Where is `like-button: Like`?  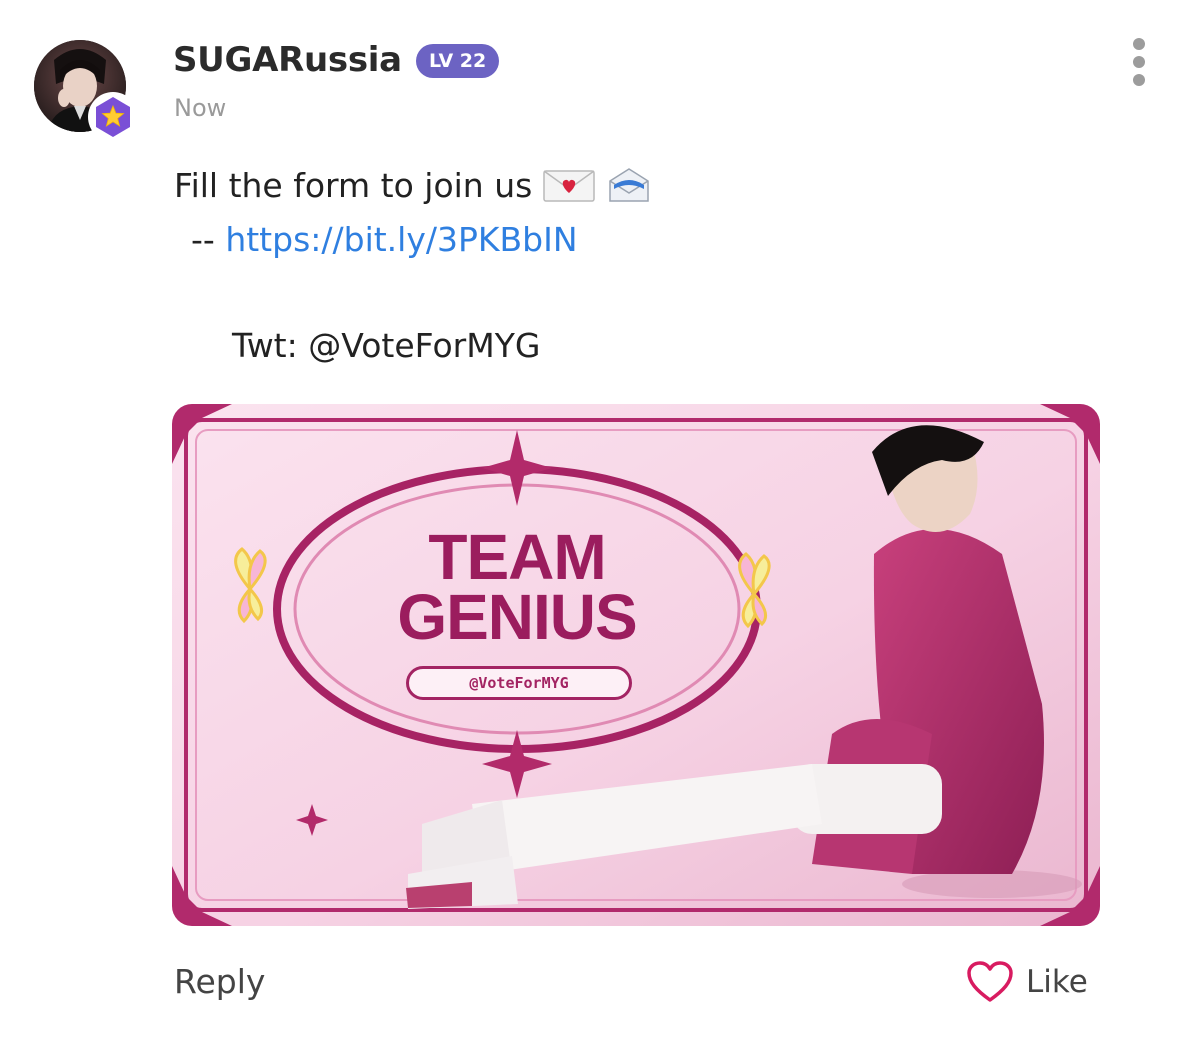 like-button: Like is located at coordinates (1027, 982).